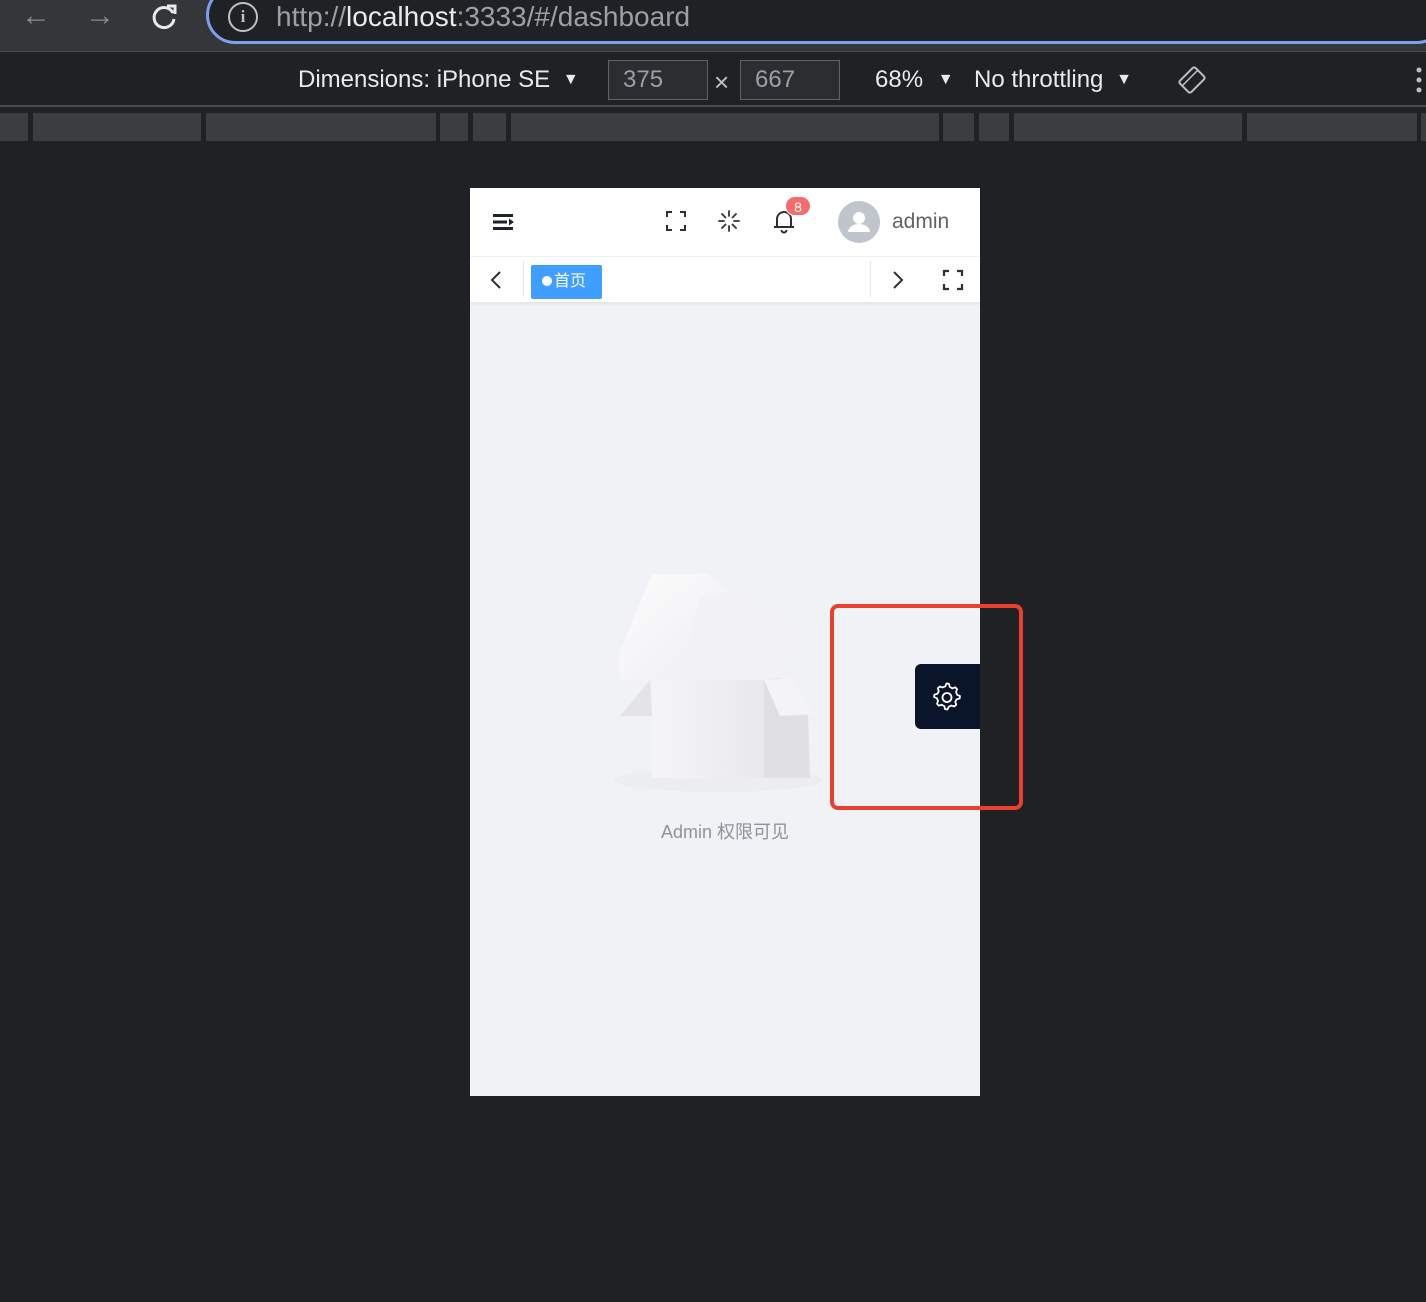 The image size is (1426, 1302). Describe the element at coordinates (504, 222) in the screenshot. I see `menu-fold-icon` at that location.